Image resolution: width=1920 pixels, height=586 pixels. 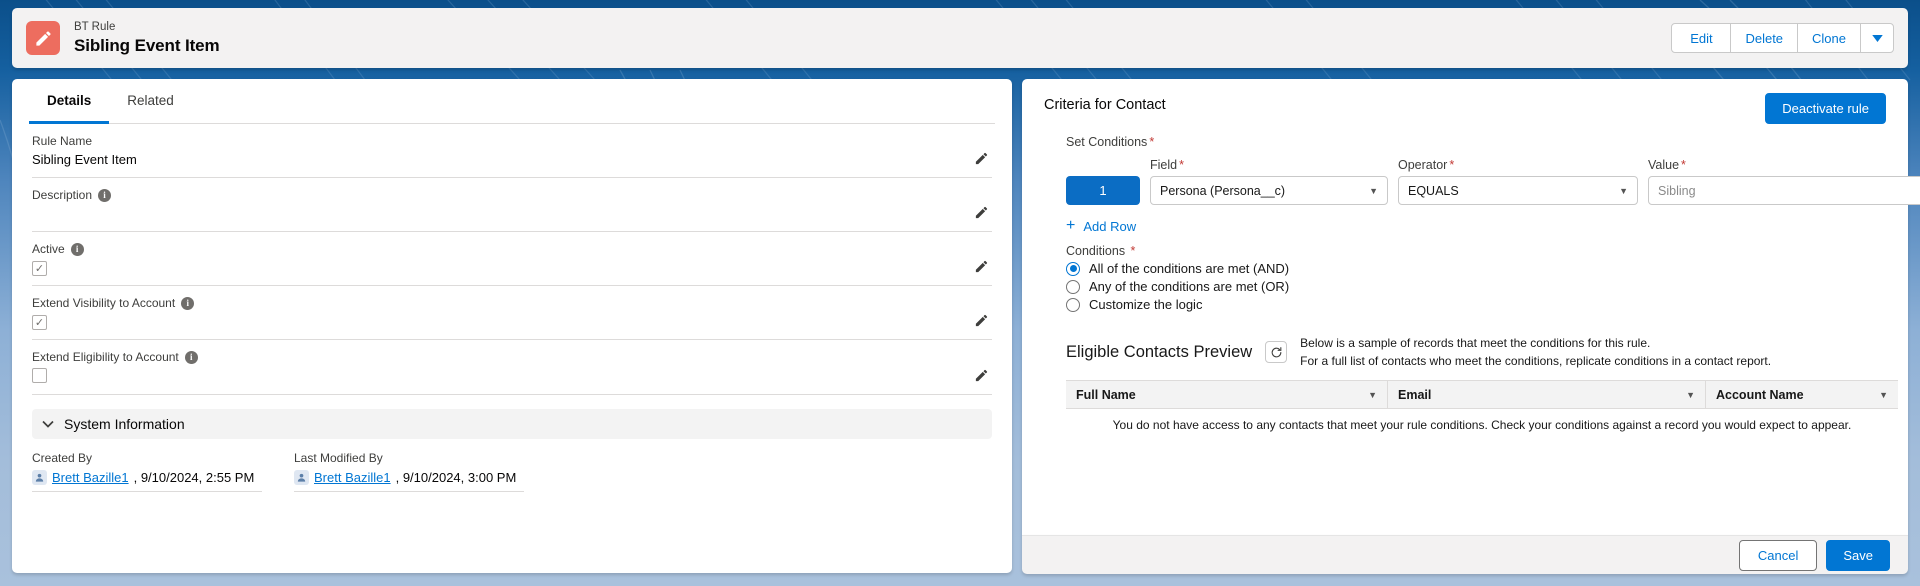 I want to click on field-description: Description i, so click(x=512, y=205).